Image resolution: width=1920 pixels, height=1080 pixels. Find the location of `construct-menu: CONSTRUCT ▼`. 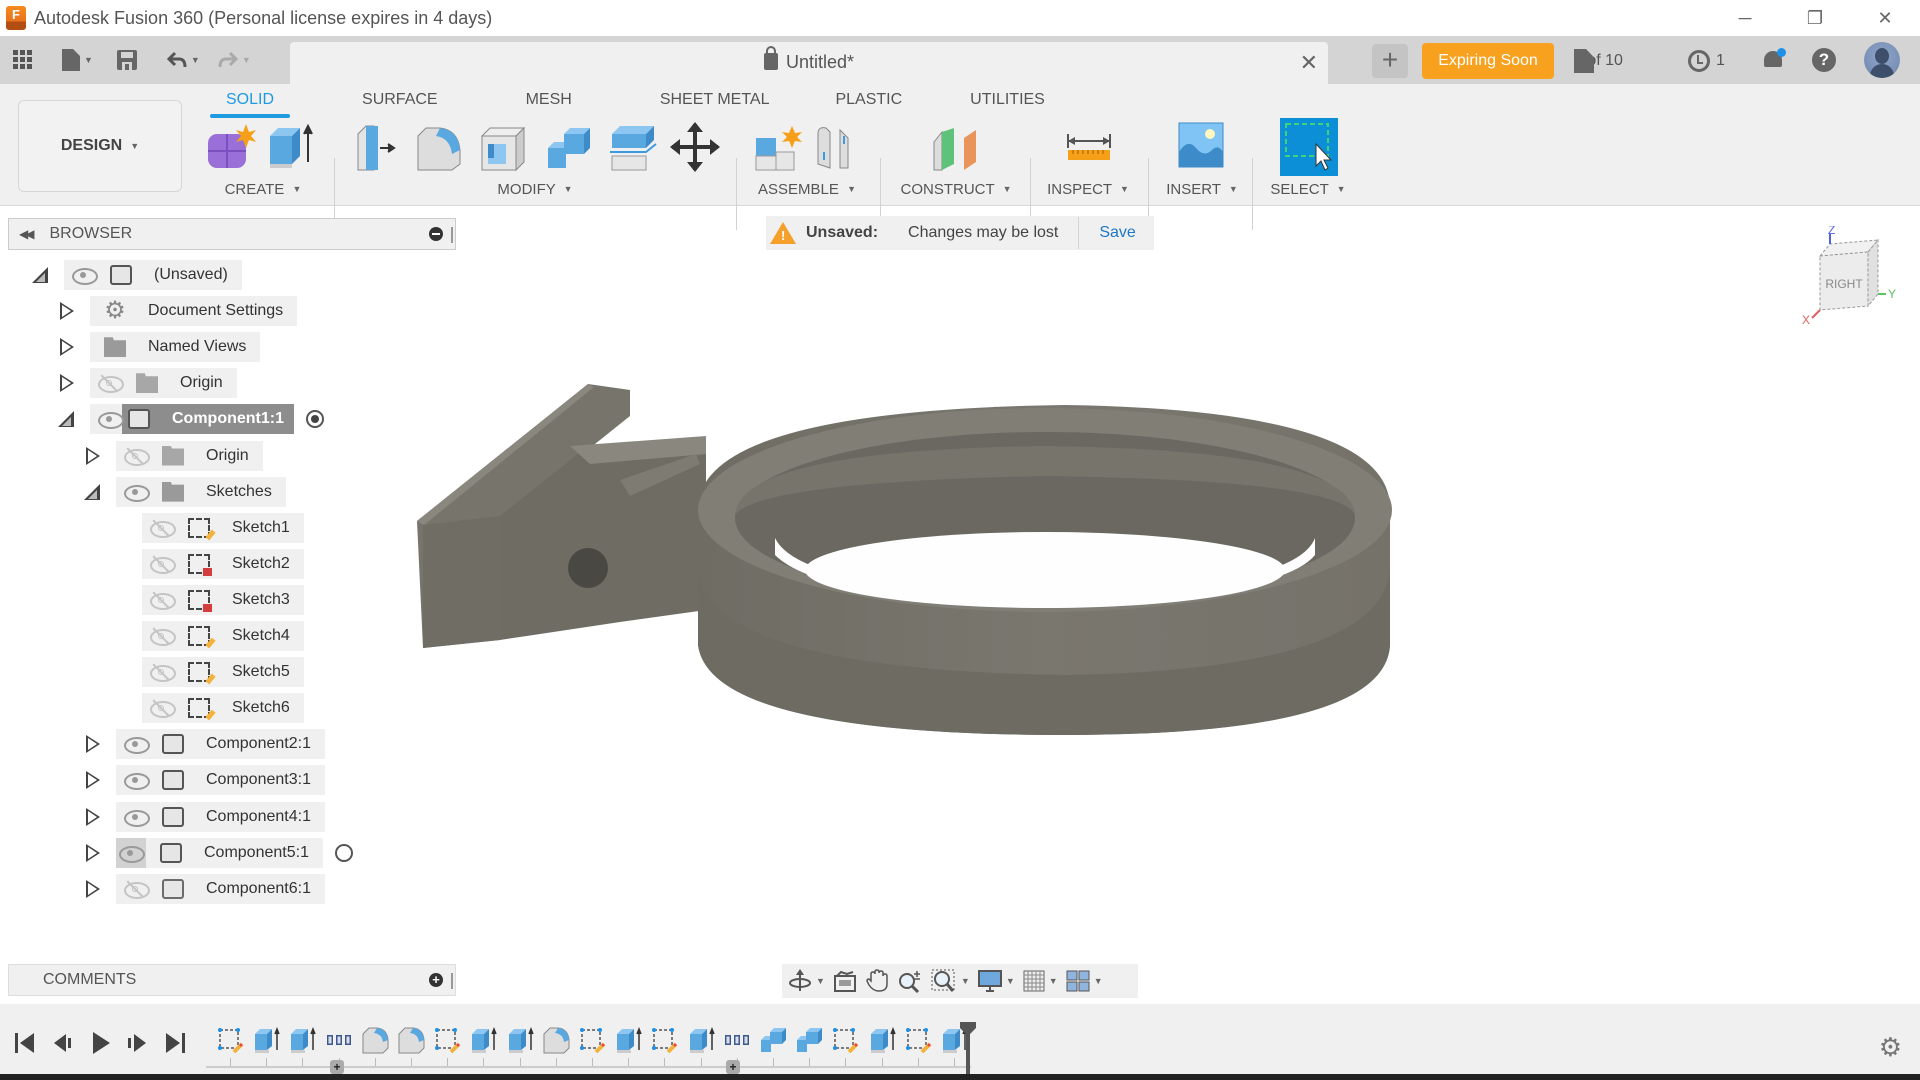

construct-menu: CONSTRUCT ▼ is located at coordinates (956, 189).